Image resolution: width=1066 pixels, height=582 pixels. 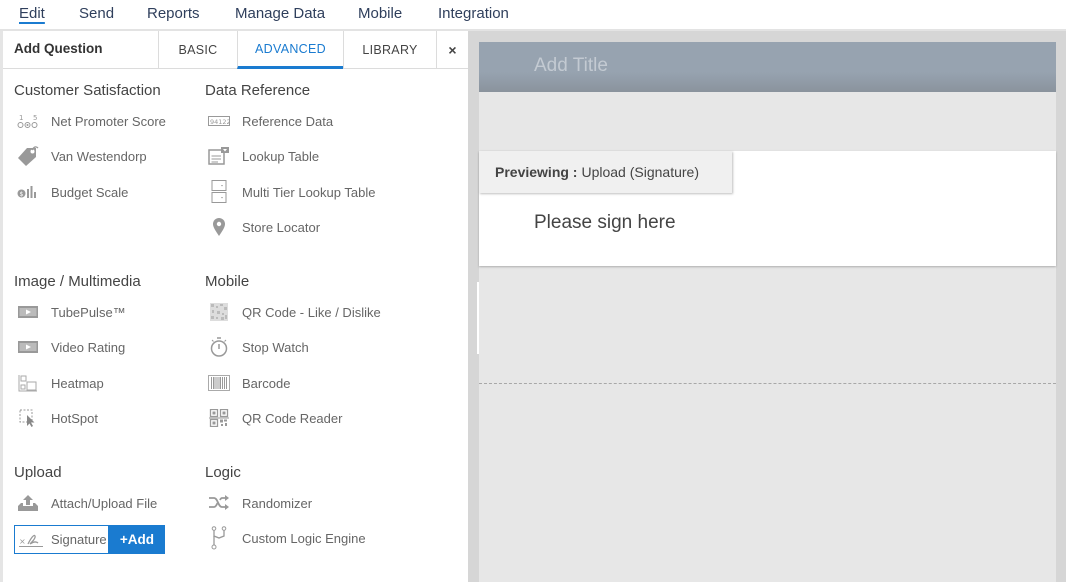 What do you see at coordinates (219, 191) in the screenshot?
I see `multi-tier-lookup-icon` at bounding box center [219, 191].